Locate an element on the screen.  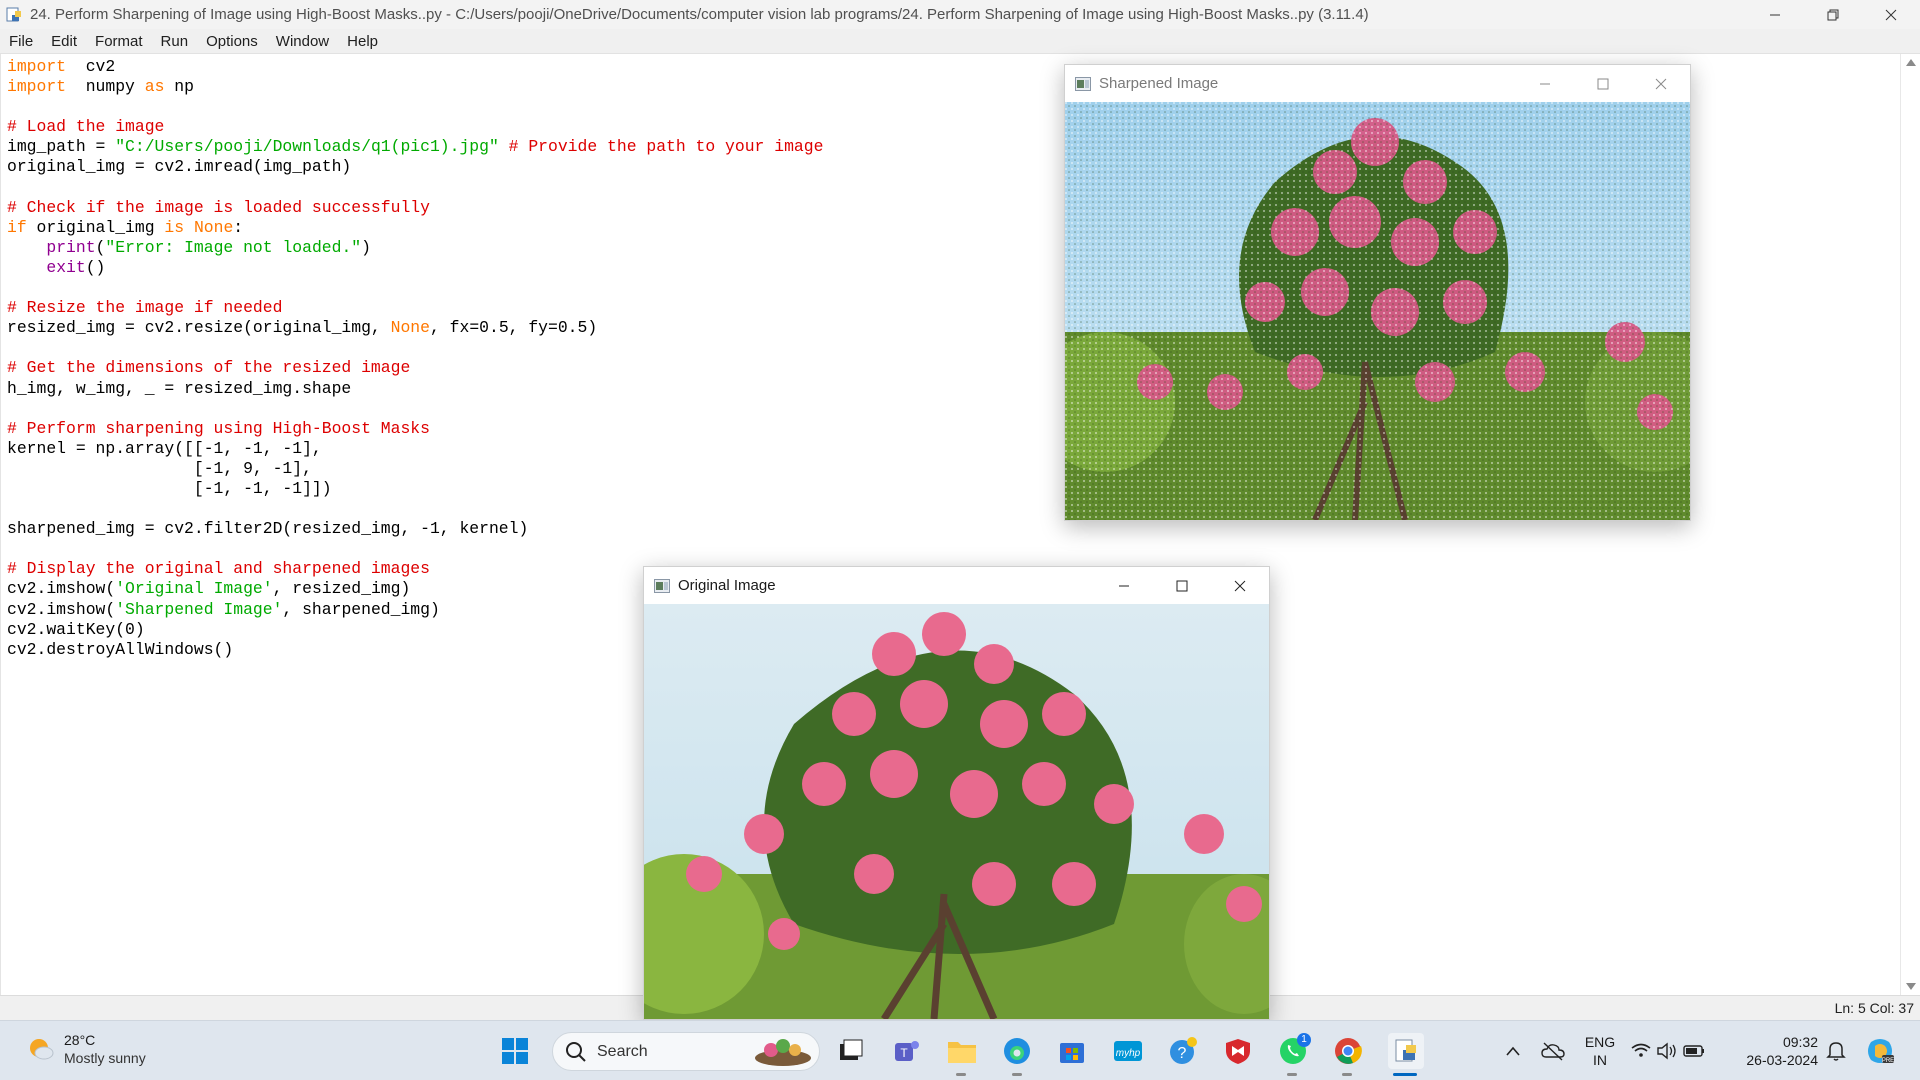
code-line: kernel = np.array([[-1, -1, -1], is located at coordinates (415, 449).